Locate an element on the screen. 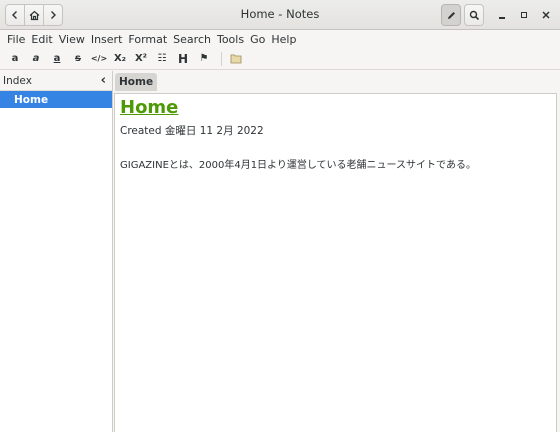 This screenshot has height=432, width=560. superscript-icon: X² is located at coordinates (141, 58).